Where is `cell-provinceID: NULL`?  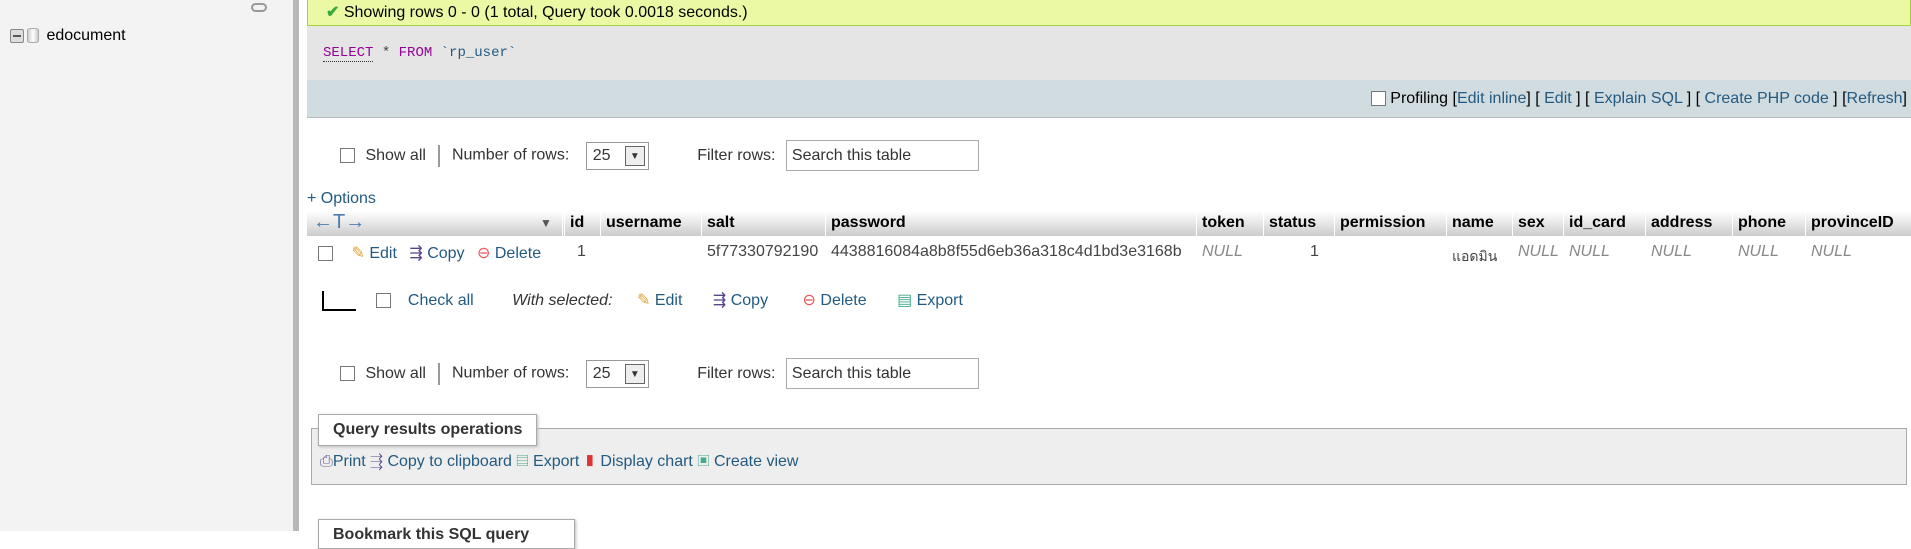
cell-provinceID: NULL is located at coordinates (1831, 252).